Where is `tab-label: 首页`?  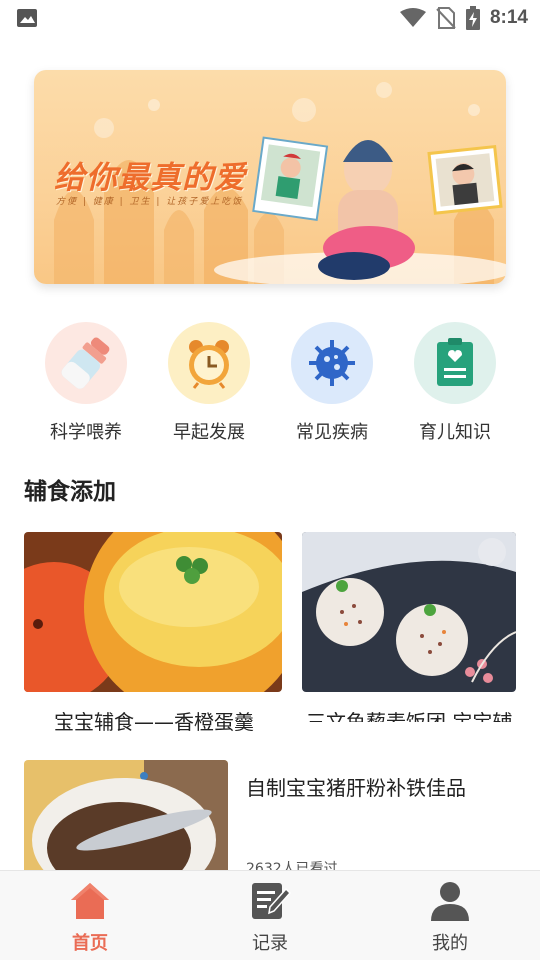
tab-label: 首页 is located at coordinates (90, 943).